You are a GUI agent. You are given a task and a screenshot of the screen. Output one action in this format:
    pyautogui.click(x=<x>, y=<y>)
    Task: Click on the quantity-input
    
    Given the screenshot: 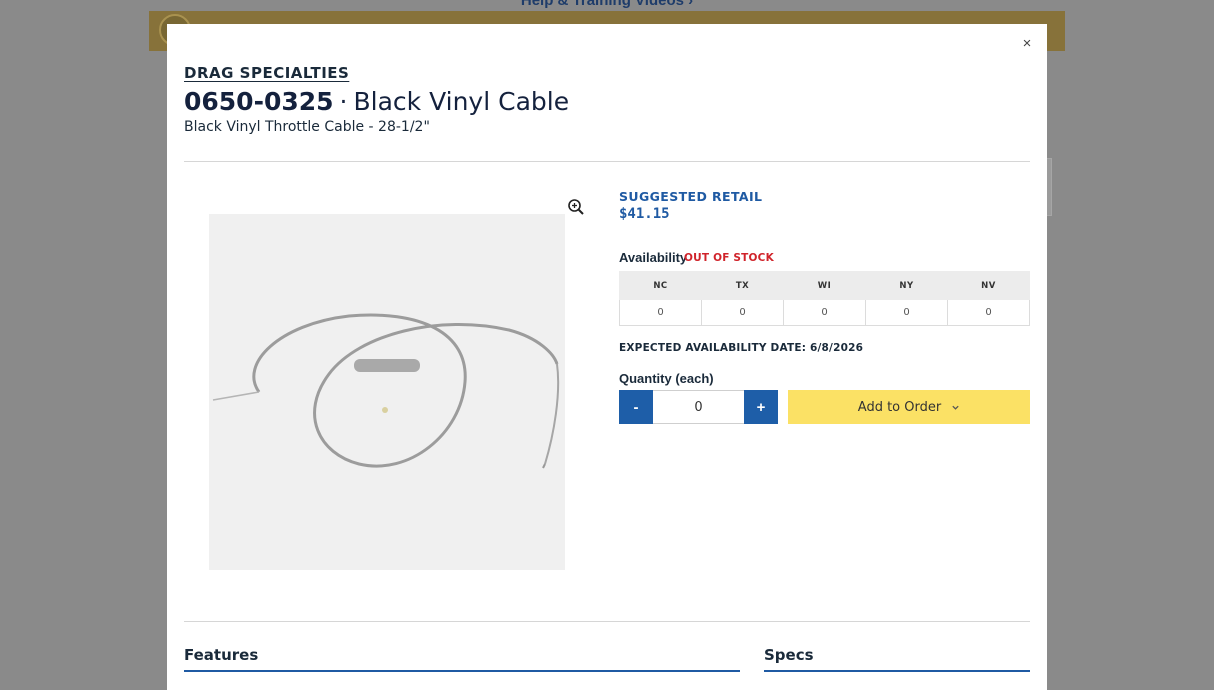 What is the action you would take?
    pyautogui.click(x=698, y=407)
    